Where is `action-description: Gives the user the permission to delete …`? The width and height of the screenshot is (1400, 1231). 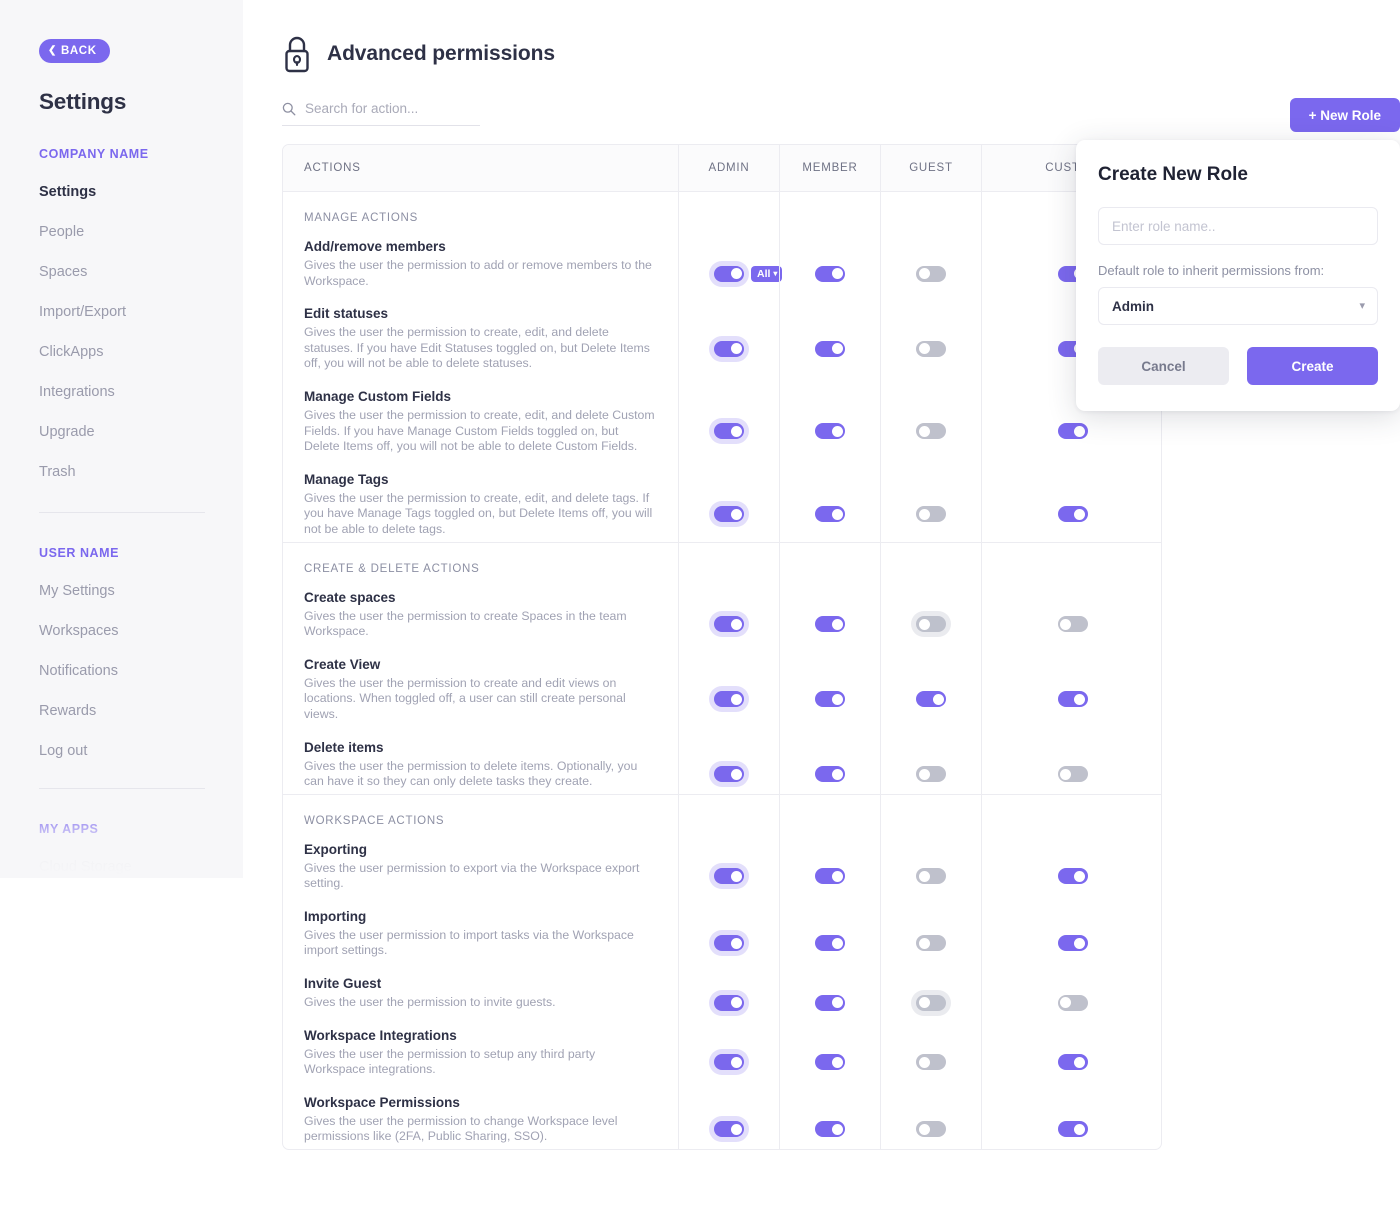 action-description: Gives the user the permission to delete … is located at coordinates (471, 773).